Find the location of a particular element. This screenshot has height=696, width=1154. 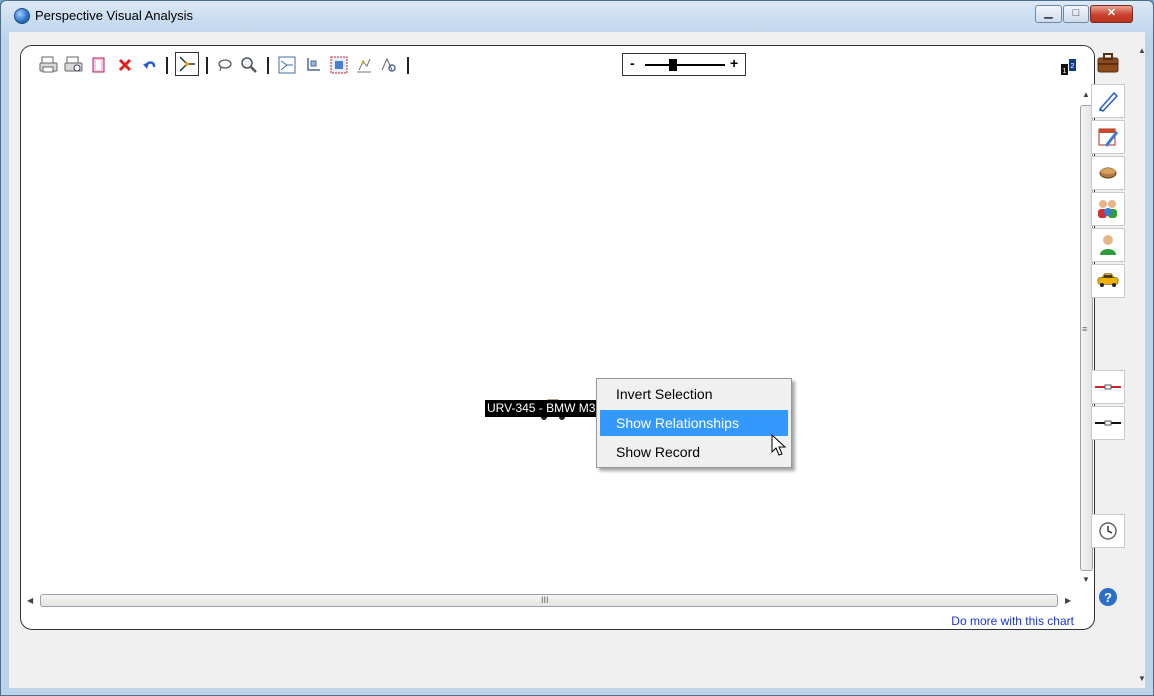

zoom-slider: - + is located at coordinates (684, 64).